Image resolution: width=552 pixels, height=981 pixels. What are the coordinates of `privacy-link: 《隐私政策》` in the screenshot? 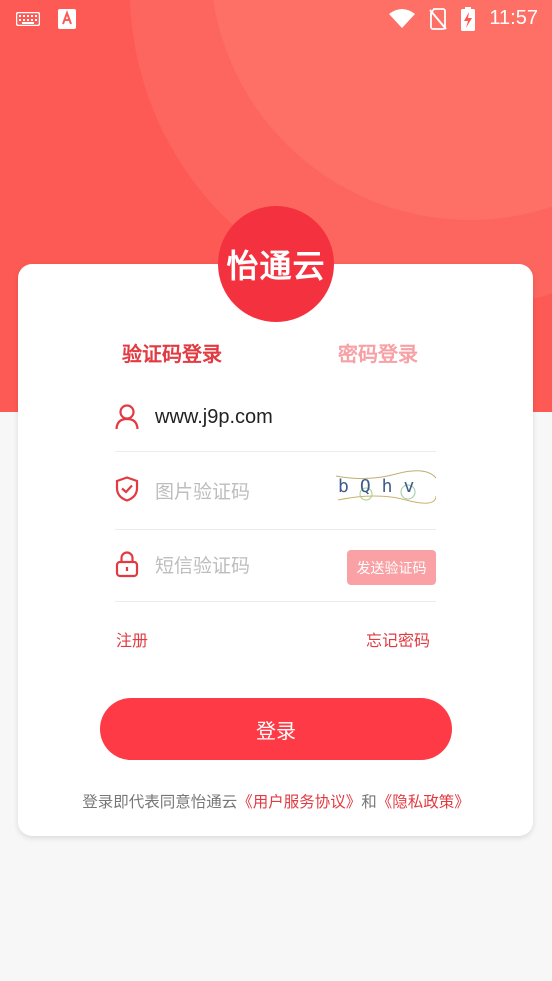 It's located at (423, 802).